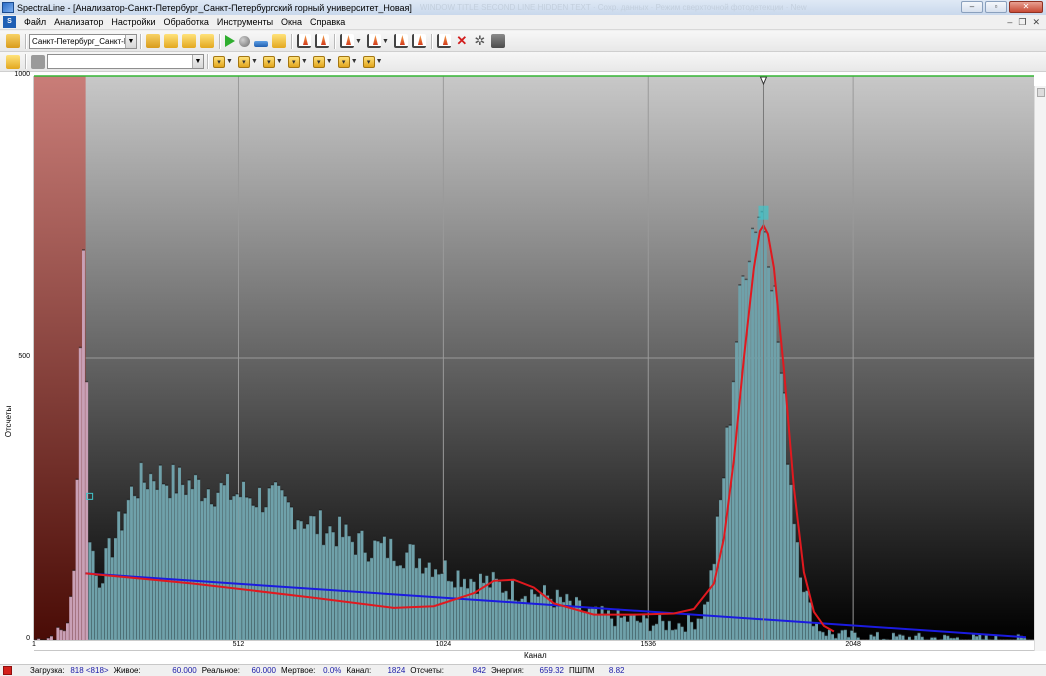 Image resolution: width=1046 pixels, height=676 pixels. Describe the element at coordinates (1041, 92) in the screenshot. I see `scroll-thumb` at that location.